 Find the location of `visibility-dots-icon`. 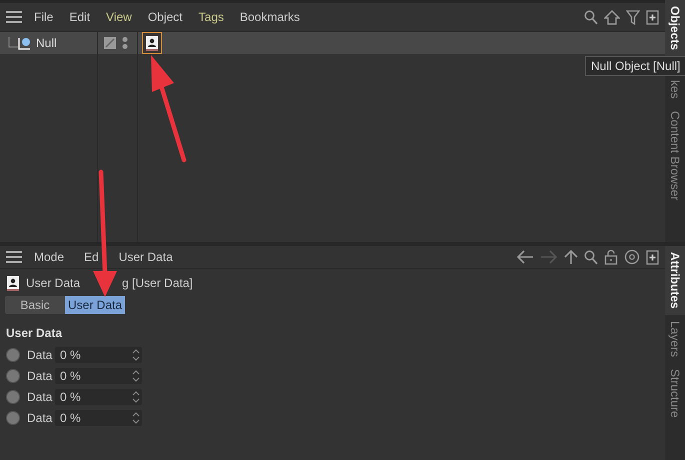

visibility-dots-icon is located at coordinates (125, 43).